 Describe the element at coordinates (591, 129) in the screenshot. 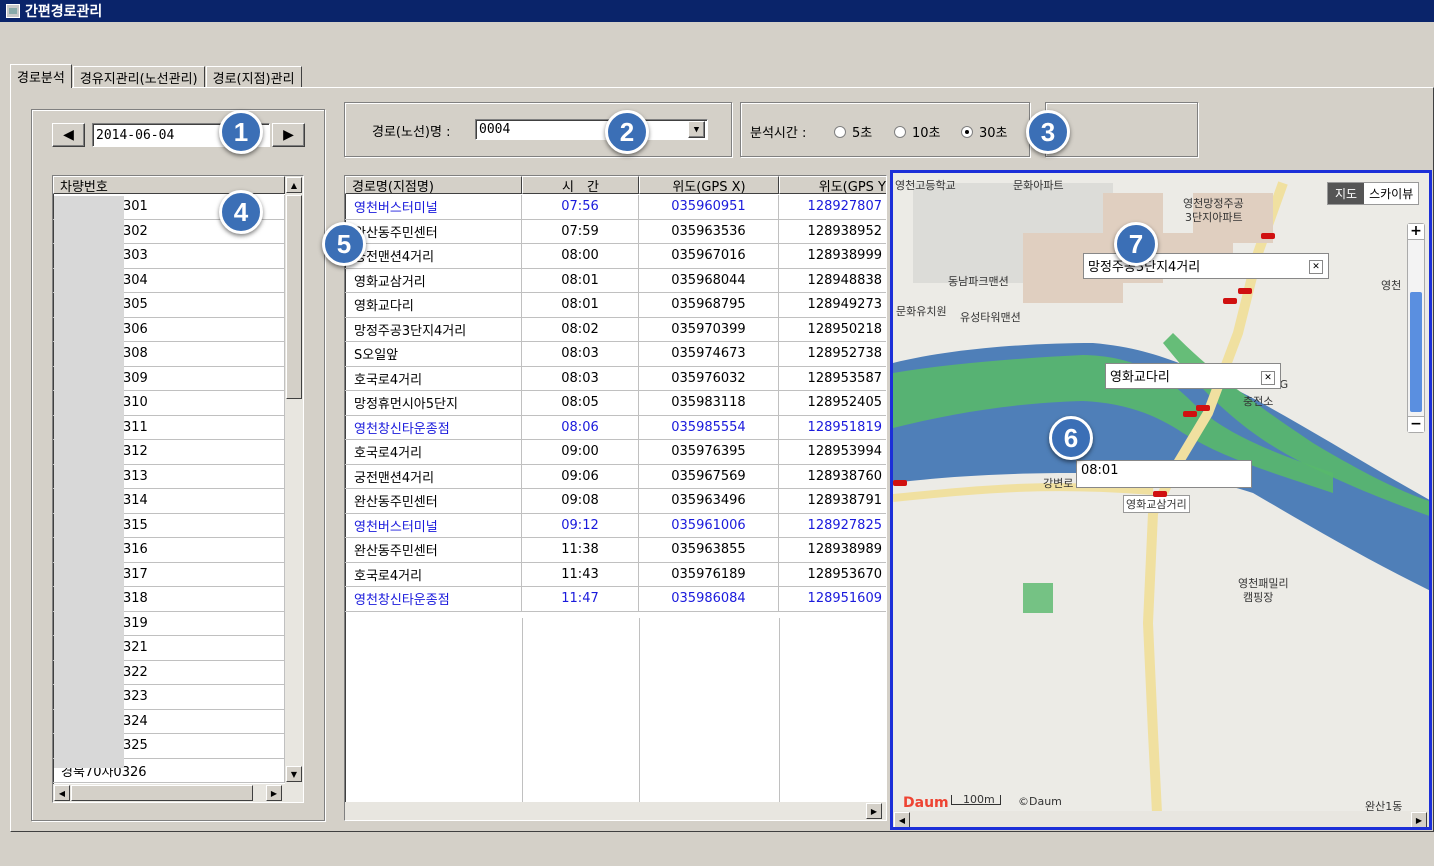

I see `route-select: 0004 ▼` at that location.